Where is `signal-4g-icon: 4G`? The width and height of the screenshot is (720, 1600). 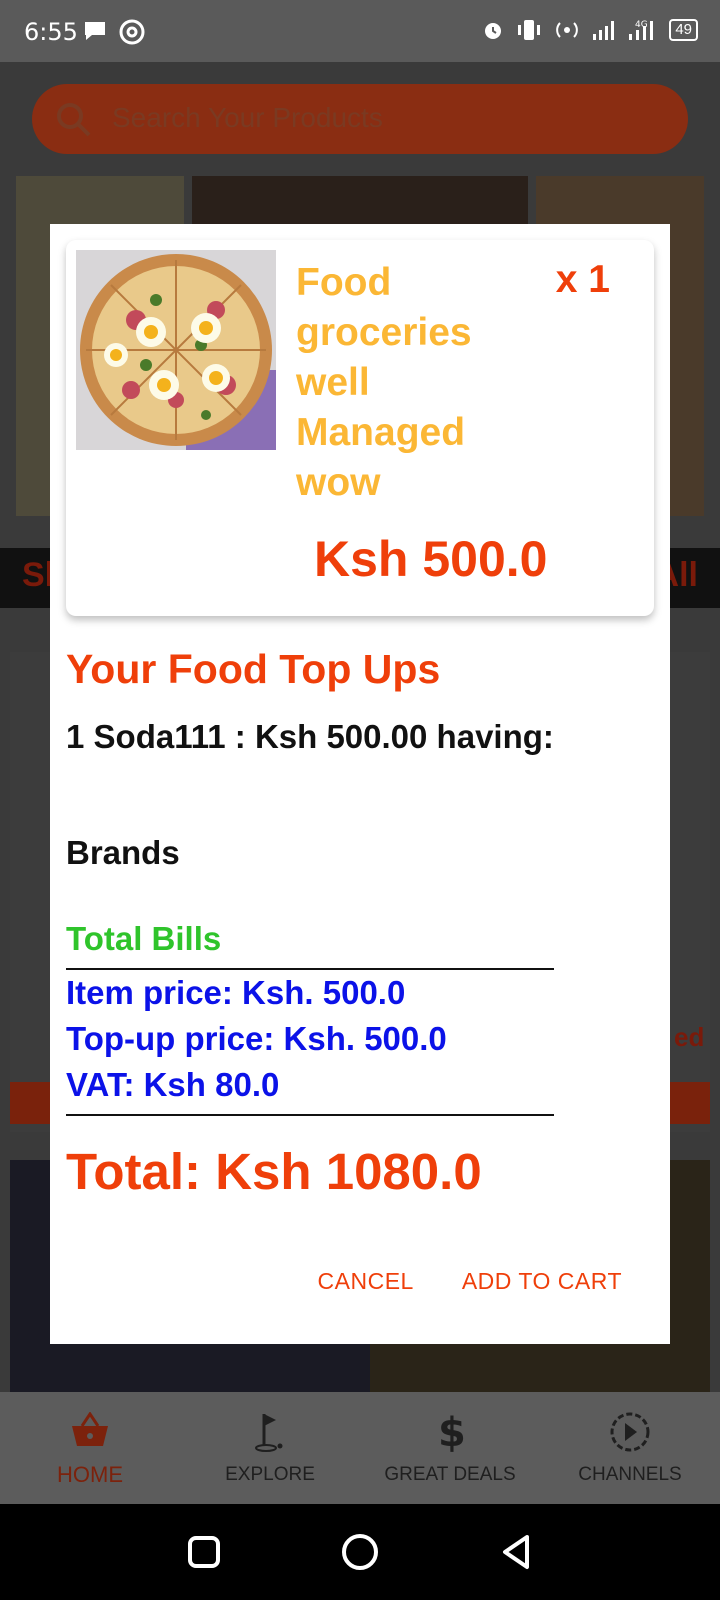
signal-4g-icon: 4G is located at coordinates (641, 30).